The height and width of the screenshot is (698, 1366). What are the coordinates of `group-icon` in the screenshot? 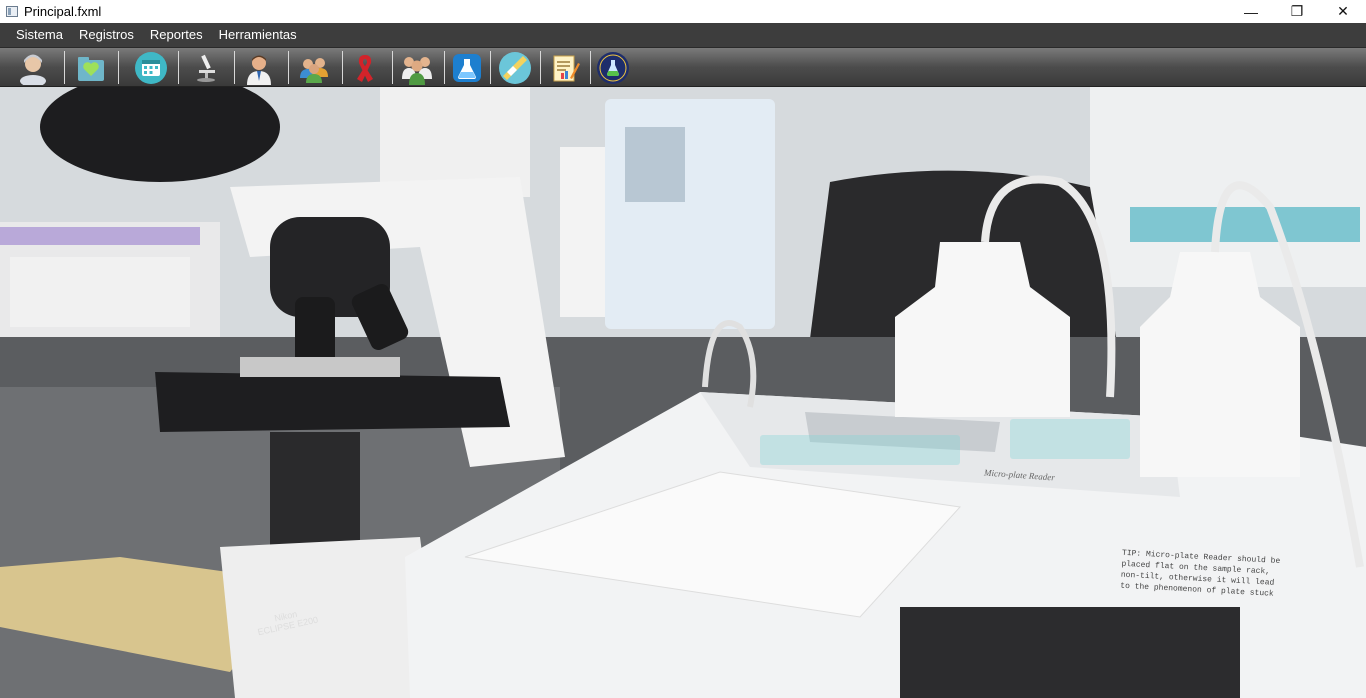 It's located at (314, 70).